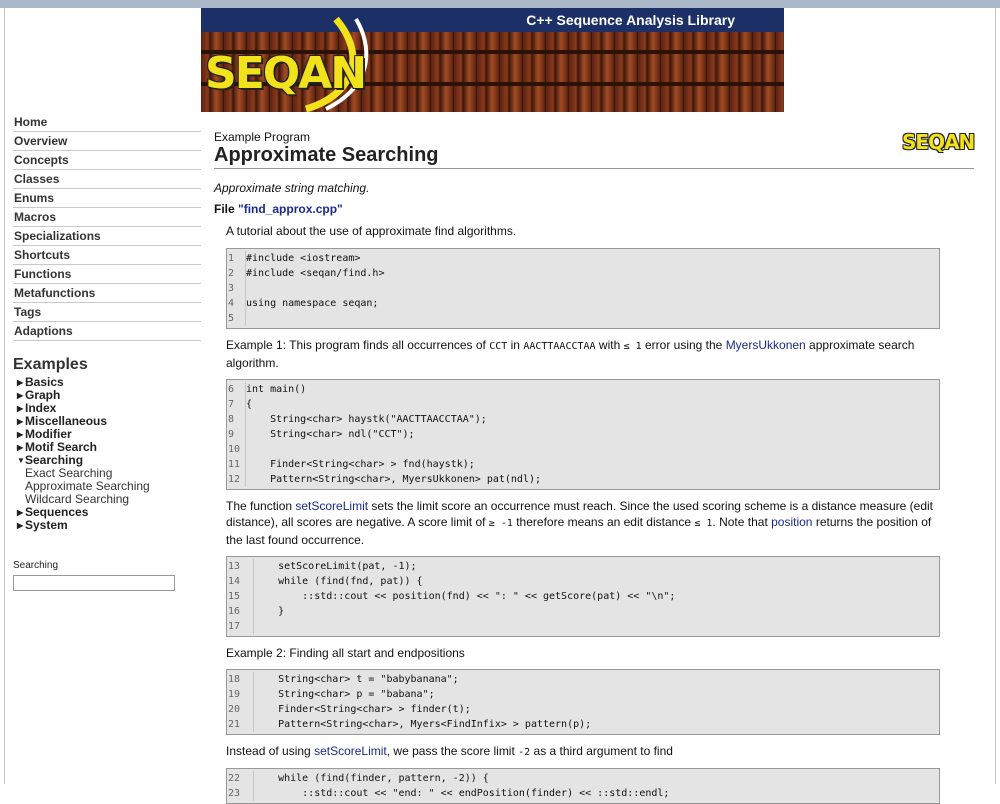  Describe the element at coordinates (262, 137) in the screenshot. I see `page-kicker: Example Program` at that location.